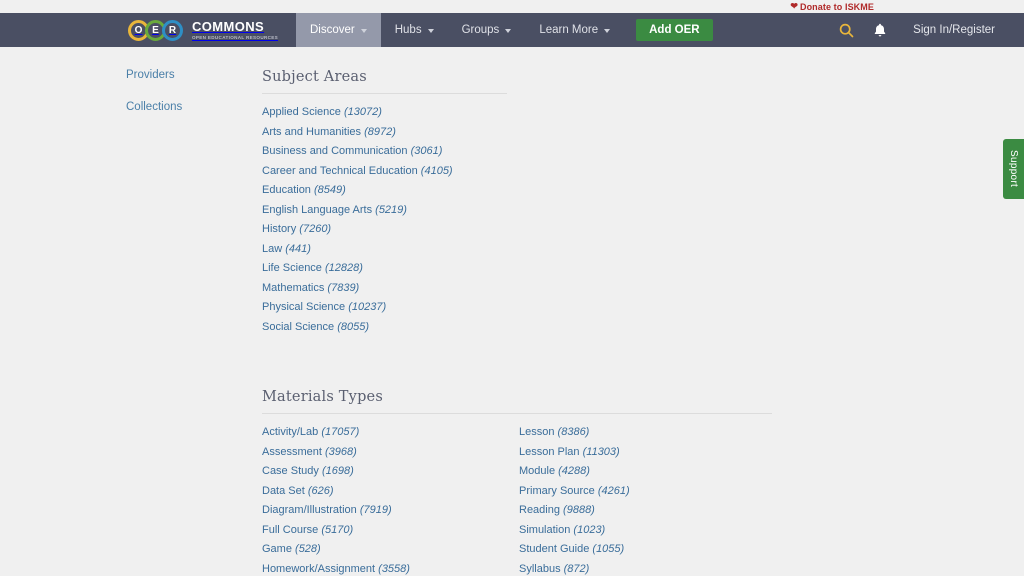 The height and width of the screenshot is (576, 1024). What do you see at coordinates (390, 433) in the screenshot?
I see `material-type-link: Activity/Lab (17057)` at bounding box center [390, 433].